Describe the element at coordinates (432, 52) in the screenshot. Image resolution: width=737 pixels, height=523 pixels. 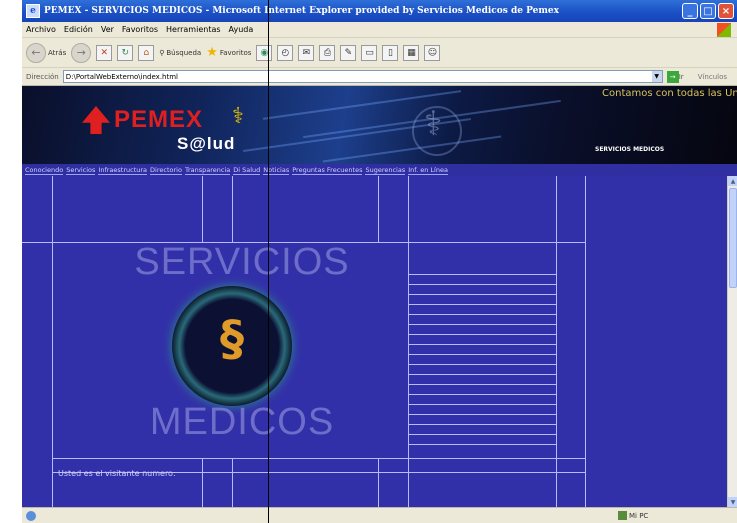
I see `messenger-icon: ☺` at that location.